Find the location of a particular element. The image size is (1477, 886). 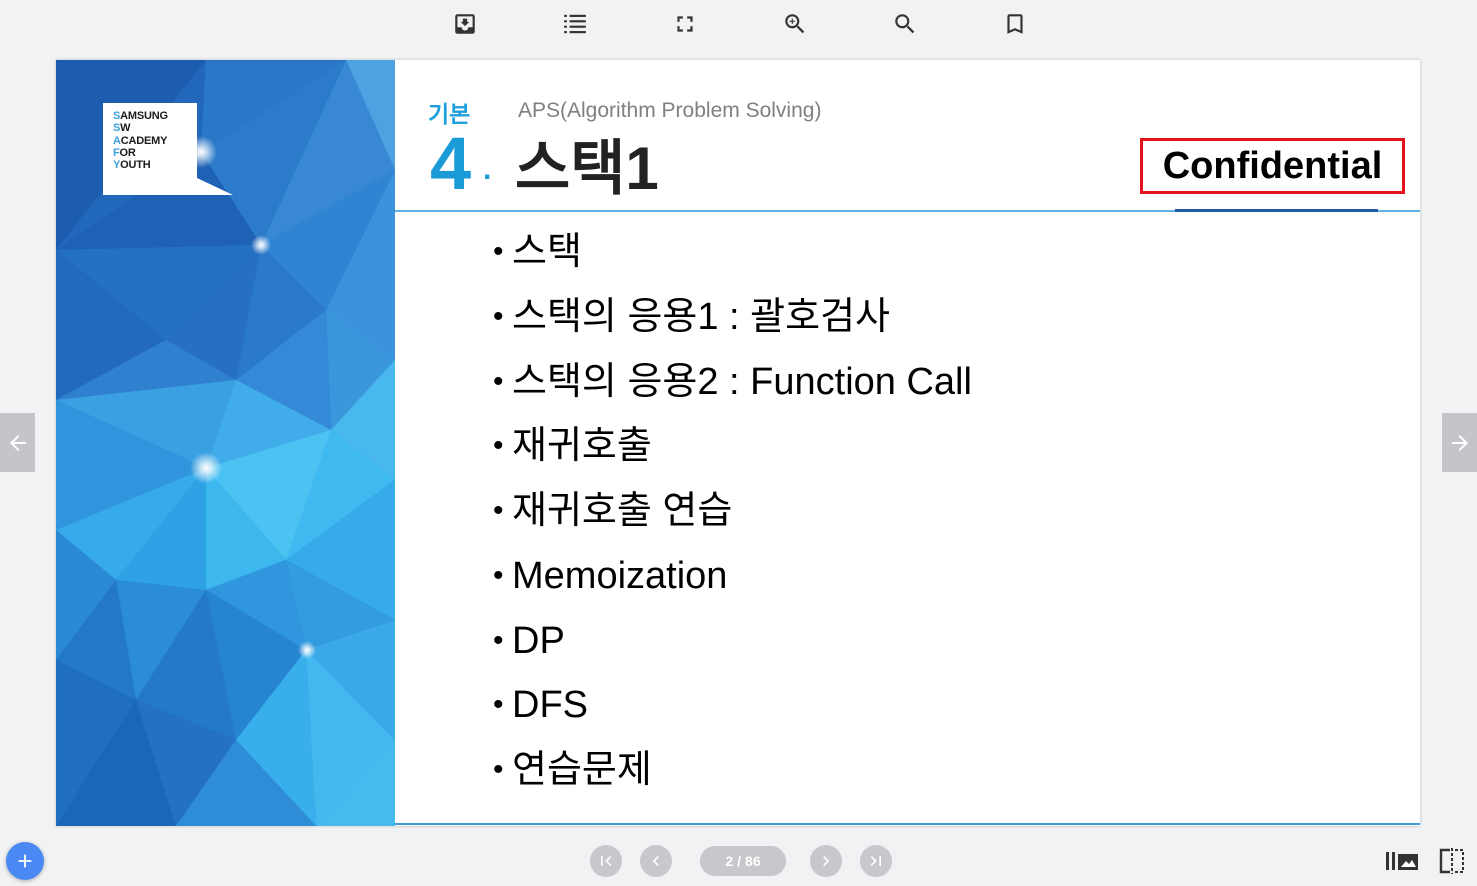

zoom-in-icon is located at coordinates (795, 24).